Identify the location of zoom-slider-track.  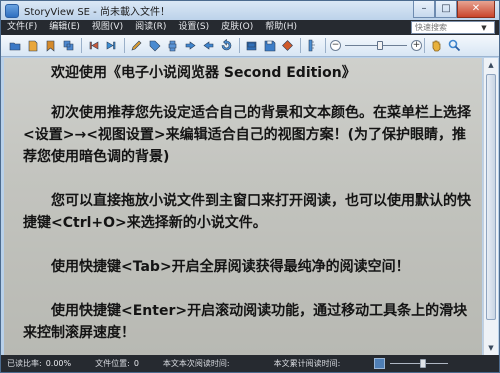
(376, 45).